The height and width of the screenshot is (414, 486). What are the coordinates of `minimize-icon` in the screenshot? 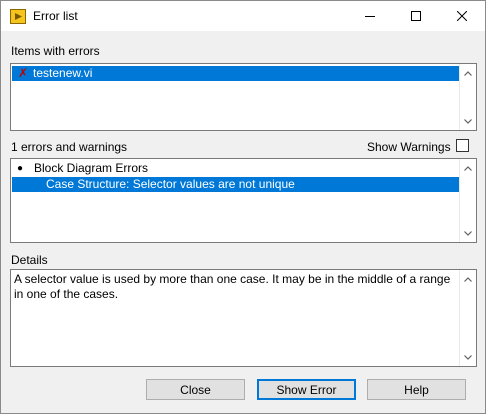 It's located at (370, 16).